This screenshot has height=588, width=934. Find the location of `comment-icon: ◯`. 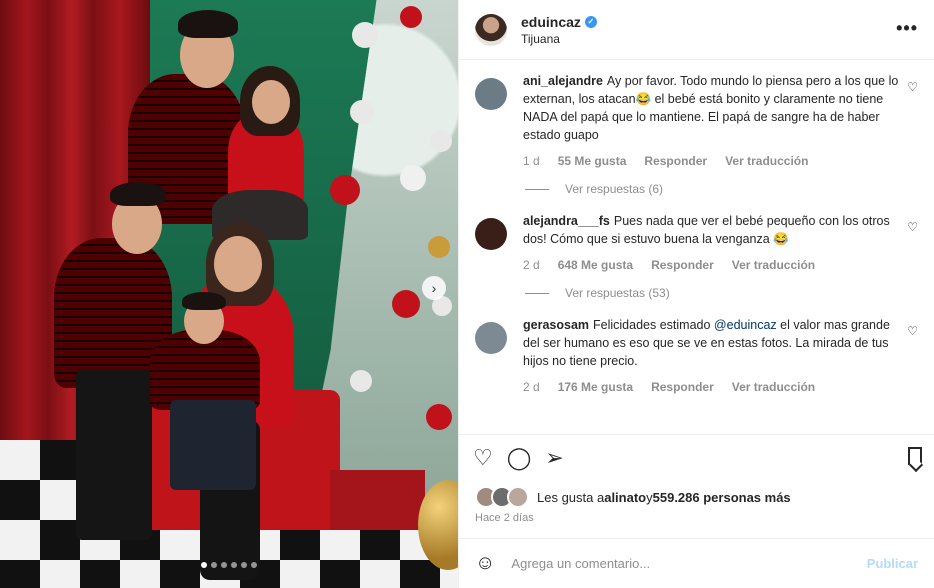

comment-icon: ◯ is located at coordinates (519, 457).